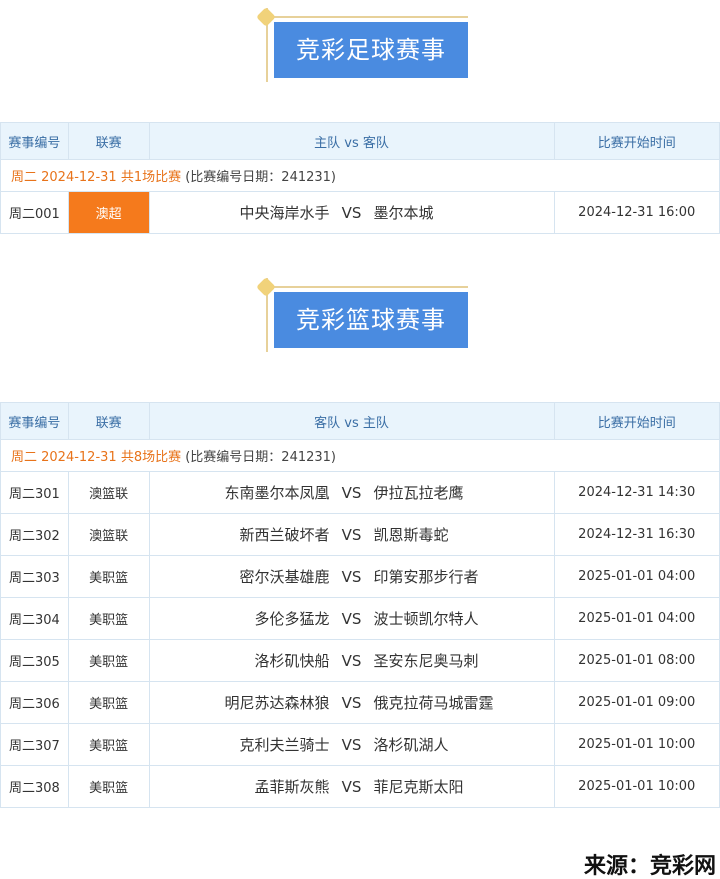 This screenshot has width=720, height=879. What do you see at coordinates (284, 745) in the screenshot?
I see `away-team: 克利夫兰骑士` at bounding box center [284, 745].